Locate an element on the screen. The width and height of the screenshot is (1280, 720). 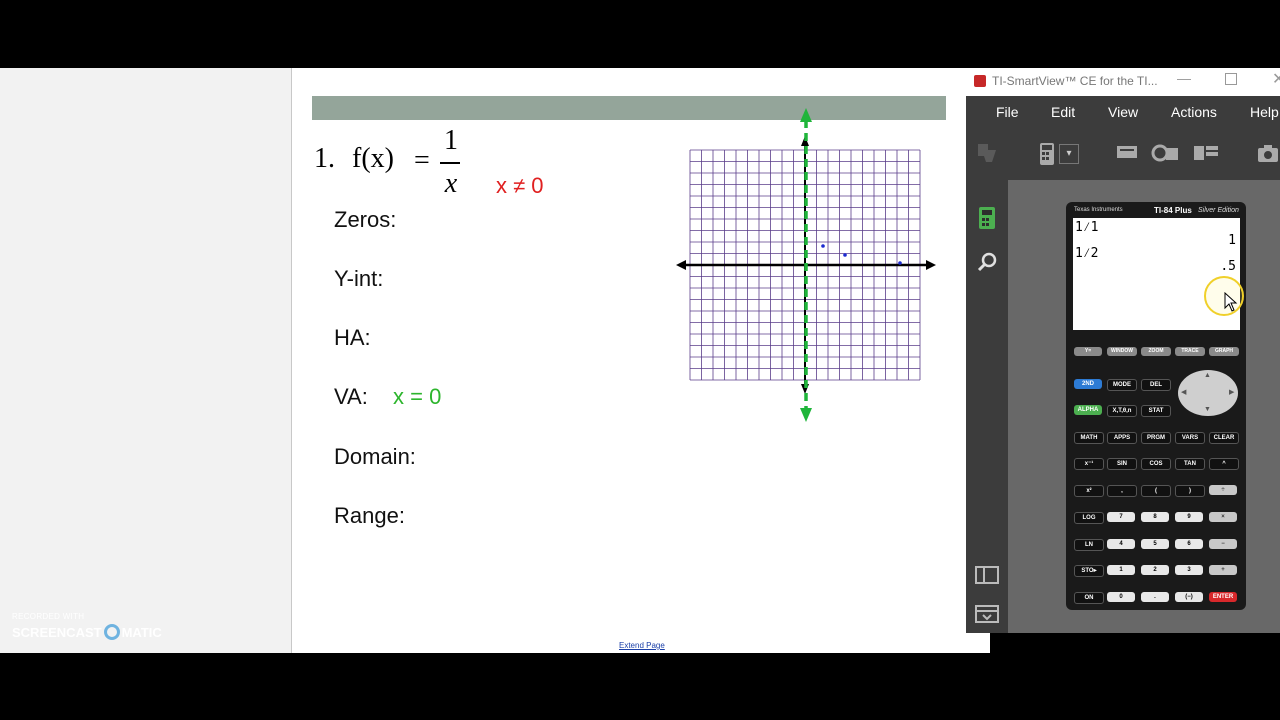
fraction-bar is located at coordinates (450, 163).